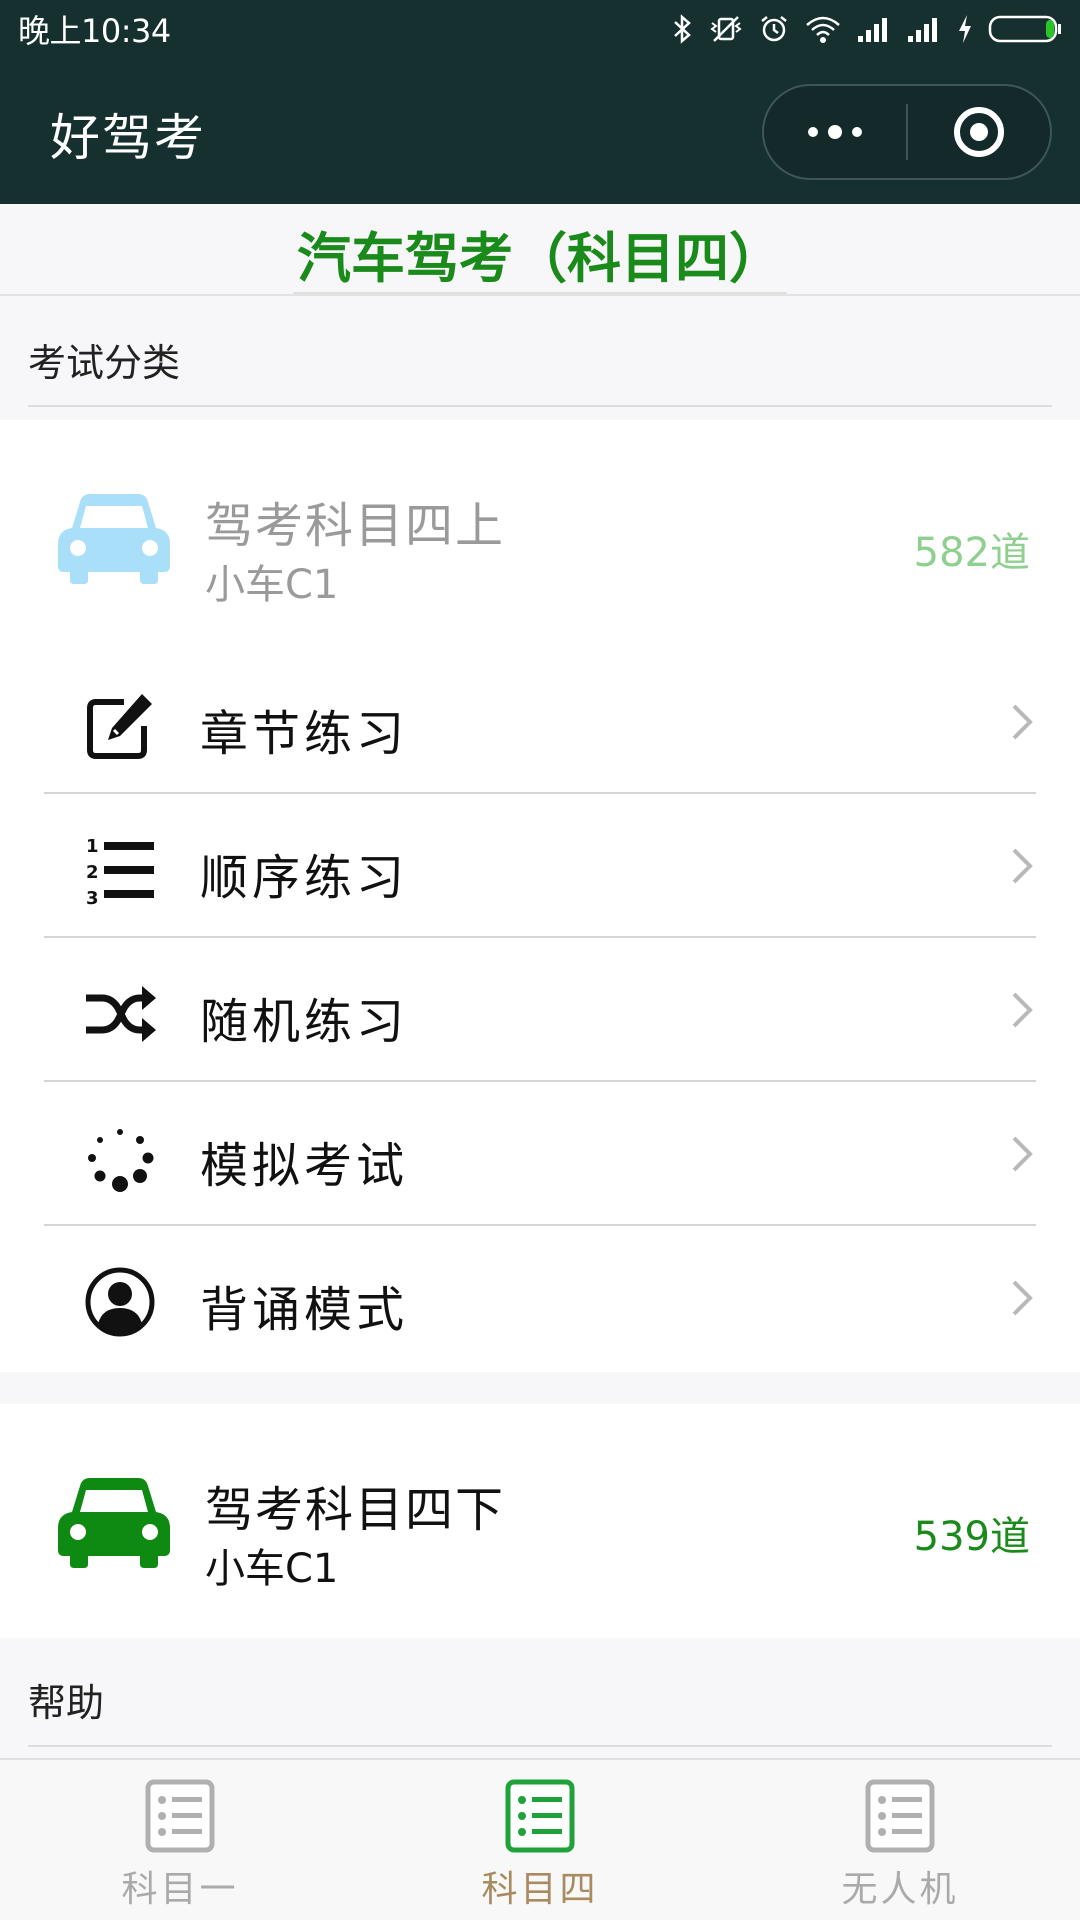 This screenshot has width=1080, height=1920. What do you see at coordinates (304, 1022) in the screenshot?
I see `menu-label: 随机练习` at bounding box center [304, 1022].